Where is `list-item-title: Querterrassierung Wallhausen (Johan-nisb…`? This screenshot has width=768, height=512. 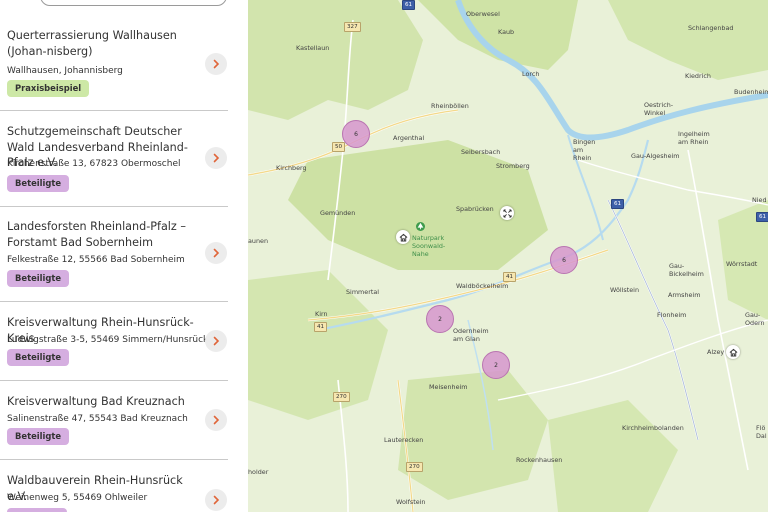 list-item-title: Querterrassierung Wallhausen (Johan-nisb… is located at coordinates (92, 43).